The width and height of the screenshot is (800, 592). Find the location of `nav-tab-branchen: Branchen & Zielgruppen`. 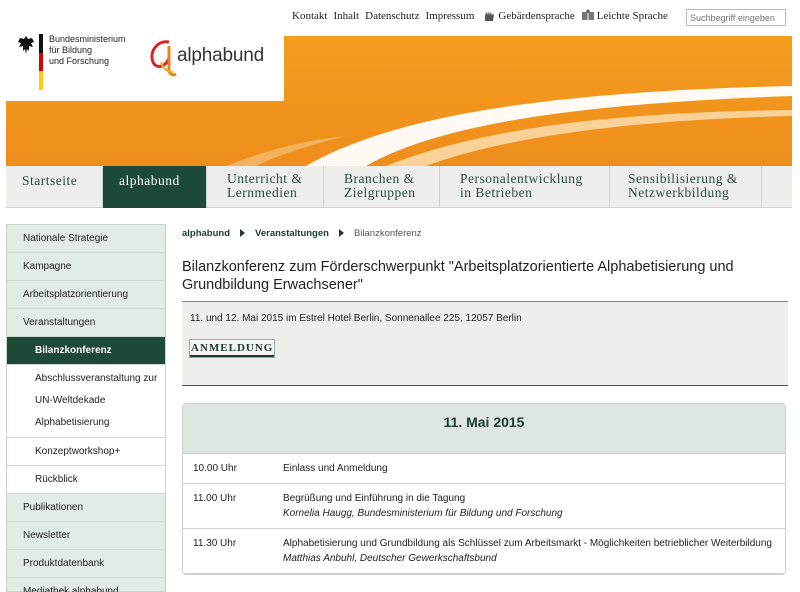

nav-tab-branchen: Branchen & Zielgruppen is located at coordinates (382, 187).